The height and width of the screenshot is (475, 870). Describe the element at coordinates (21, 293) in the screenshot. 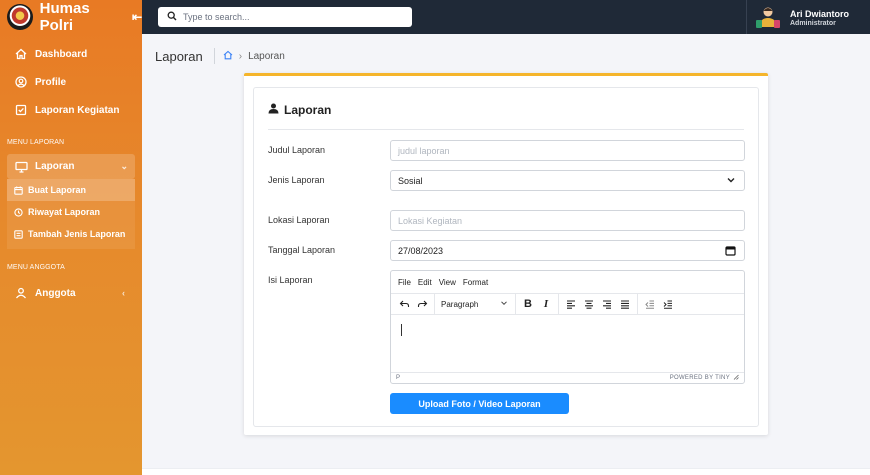

I see `user-icon` at that location.